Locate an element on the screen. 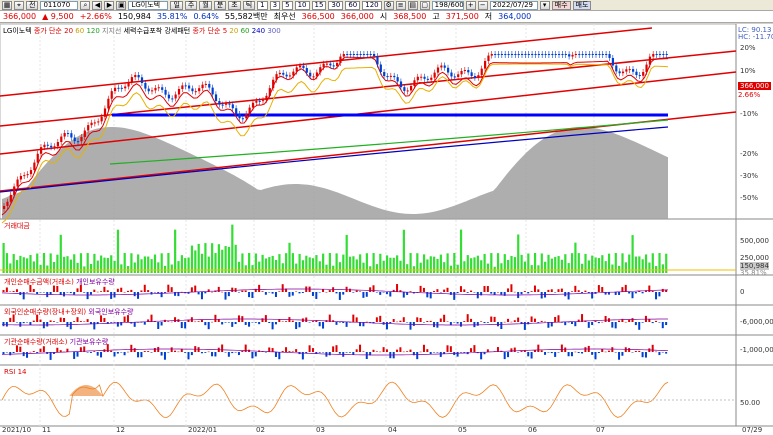 The image size is (773, 435). turnover-ratio: 0.64% is located at coordinates (206, 16).